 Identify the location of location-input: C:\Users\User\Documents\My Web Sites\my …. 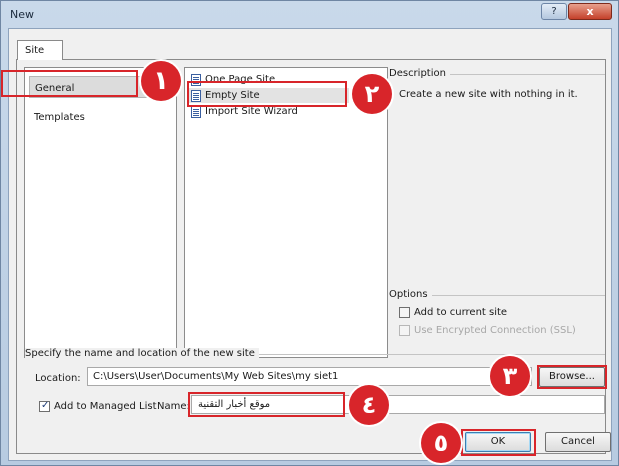
(309, 376).